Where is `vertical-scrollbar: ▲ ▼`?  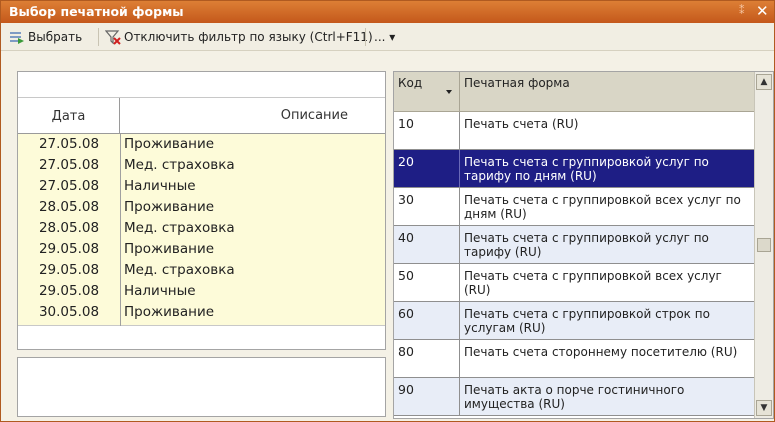
vertical-scrollbar: ▲ ▼ is located at coordinates (763, 245).